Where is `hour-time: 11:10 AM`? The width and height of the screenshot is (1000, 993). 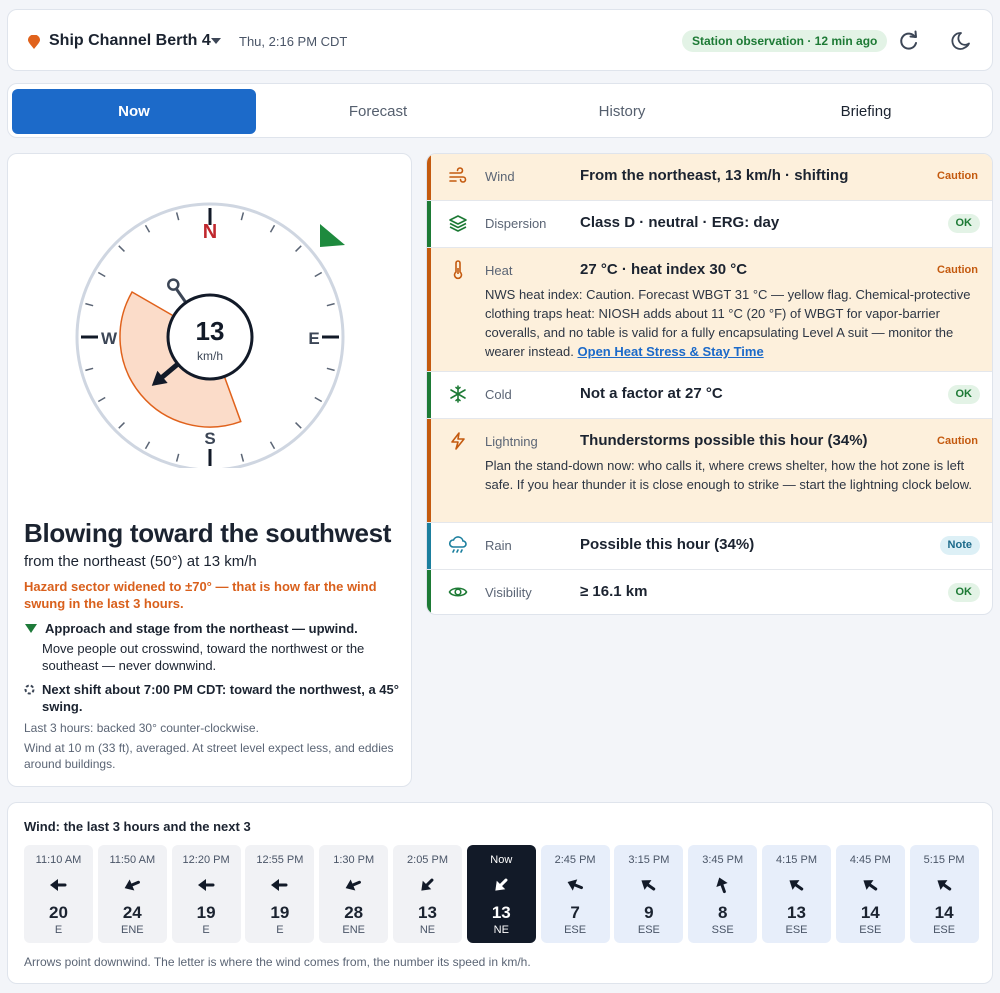
hour-time: 11:10 AM is located at coordinates (58, 860).